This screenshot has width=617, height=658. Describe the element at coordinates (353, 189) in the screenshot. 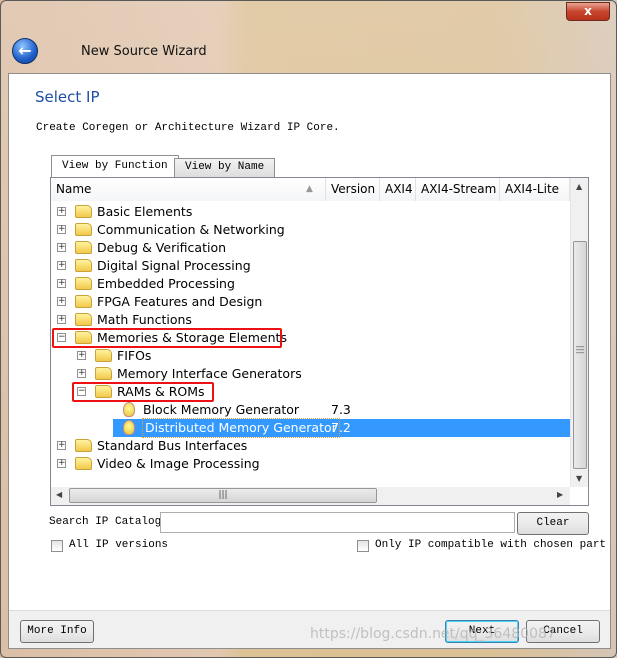

I see `column-header-version: Version` at that location.